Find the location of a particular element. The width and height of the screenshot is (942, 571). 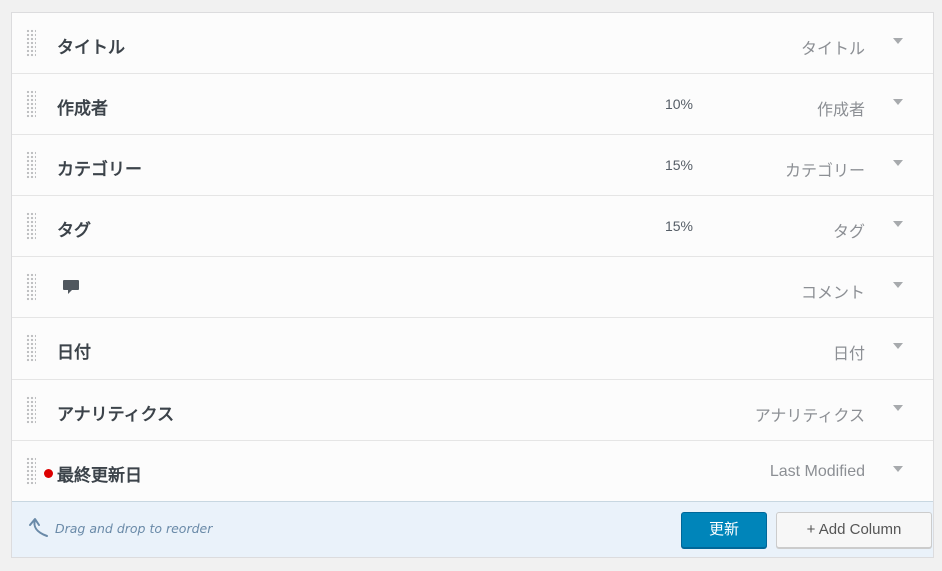

column-type: 作成者 is located at coordinates (840, 111).